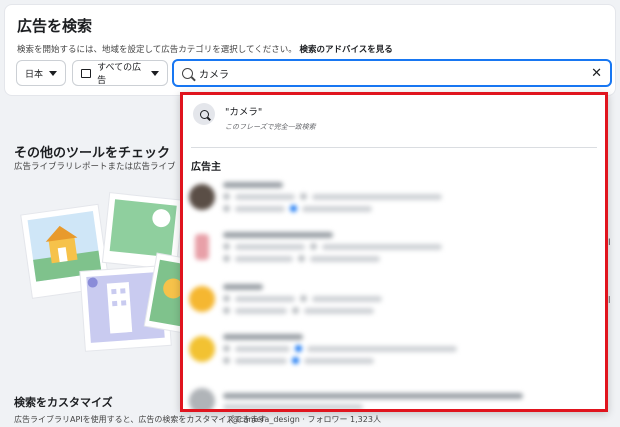 The image size is (620, 427). I want to click on divider, so click(394, 147).